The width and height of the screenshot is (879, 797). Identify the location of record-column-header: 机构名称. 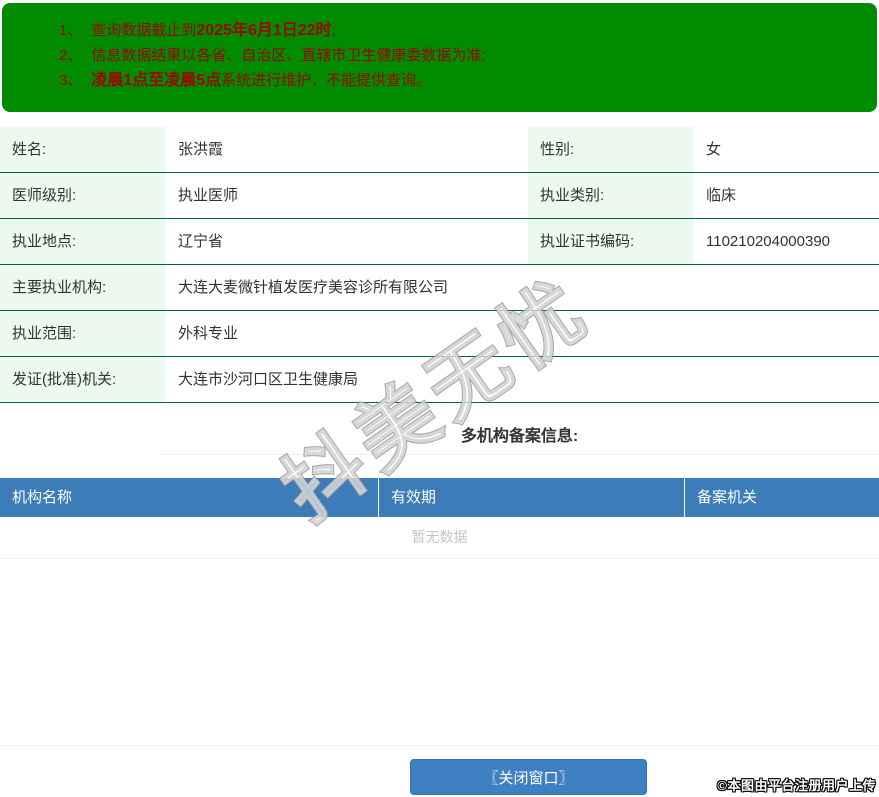
(42, 497).